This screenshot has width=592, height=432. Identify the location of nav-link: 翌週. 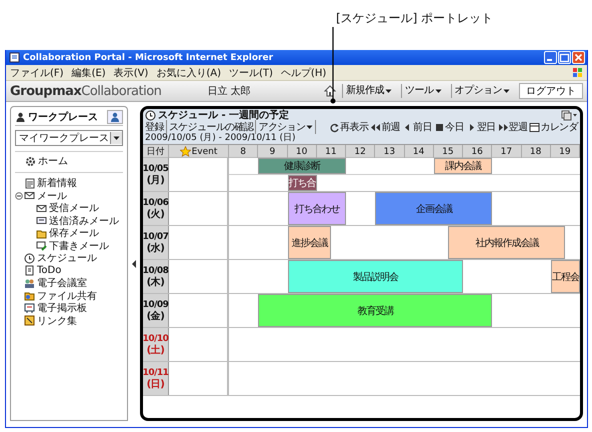
(513, 127).